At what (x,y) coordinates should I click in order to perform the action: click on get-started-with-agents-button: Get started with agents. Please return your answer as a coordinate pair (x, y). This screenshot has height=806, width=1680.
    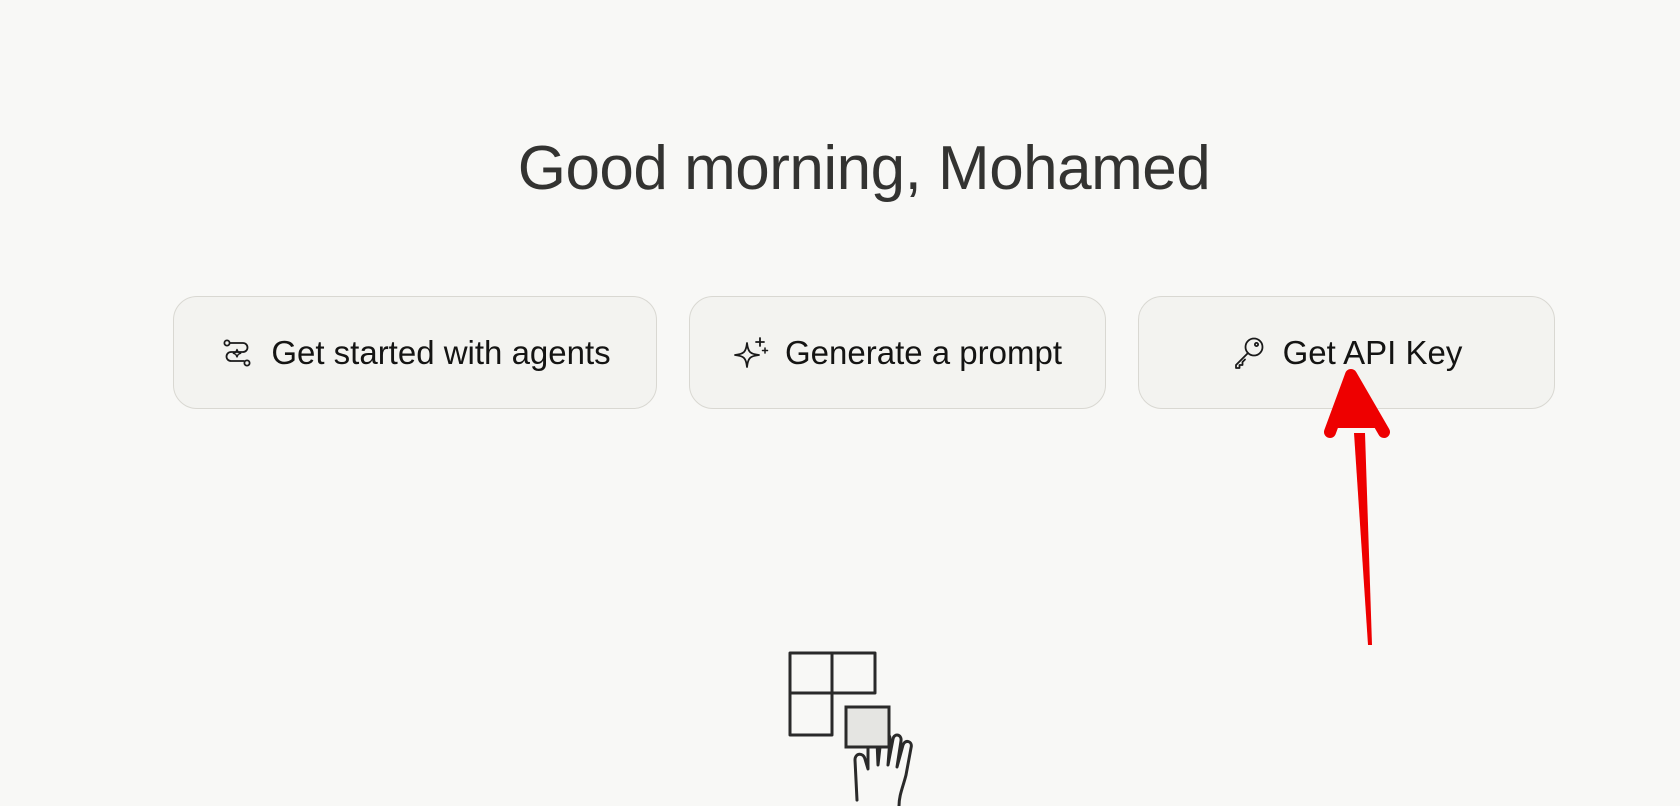
    Looking at the image, I should click on (415, 352).